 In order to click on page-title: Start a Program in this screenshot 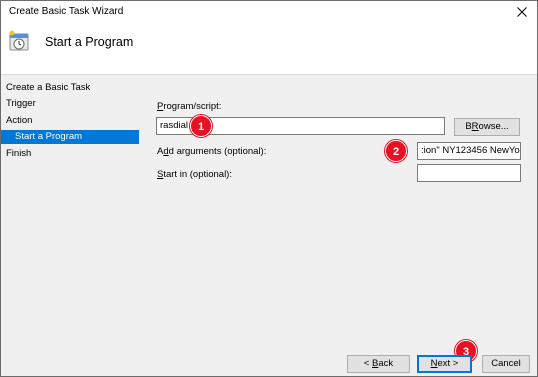, I will do `click(89, 42)`.